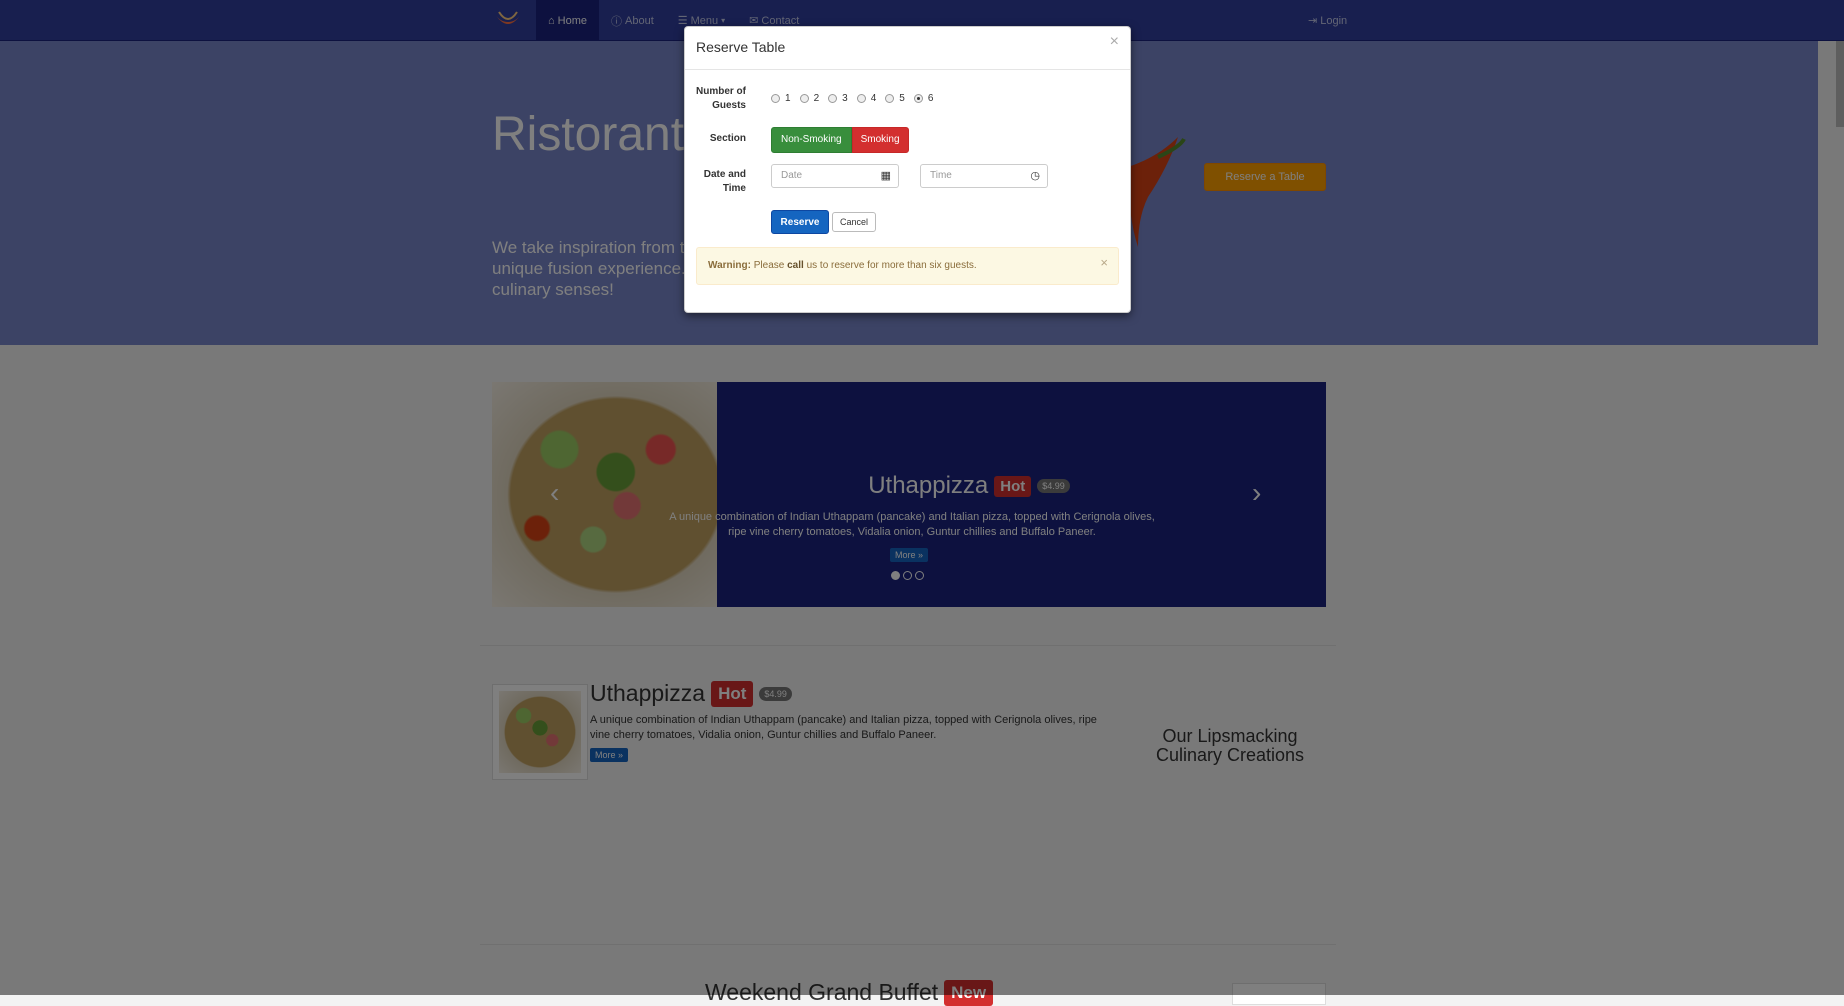 The height and width of the screenshot is (1006, 1844). I want to click on date-placeholder: Date, so click(792, 175).